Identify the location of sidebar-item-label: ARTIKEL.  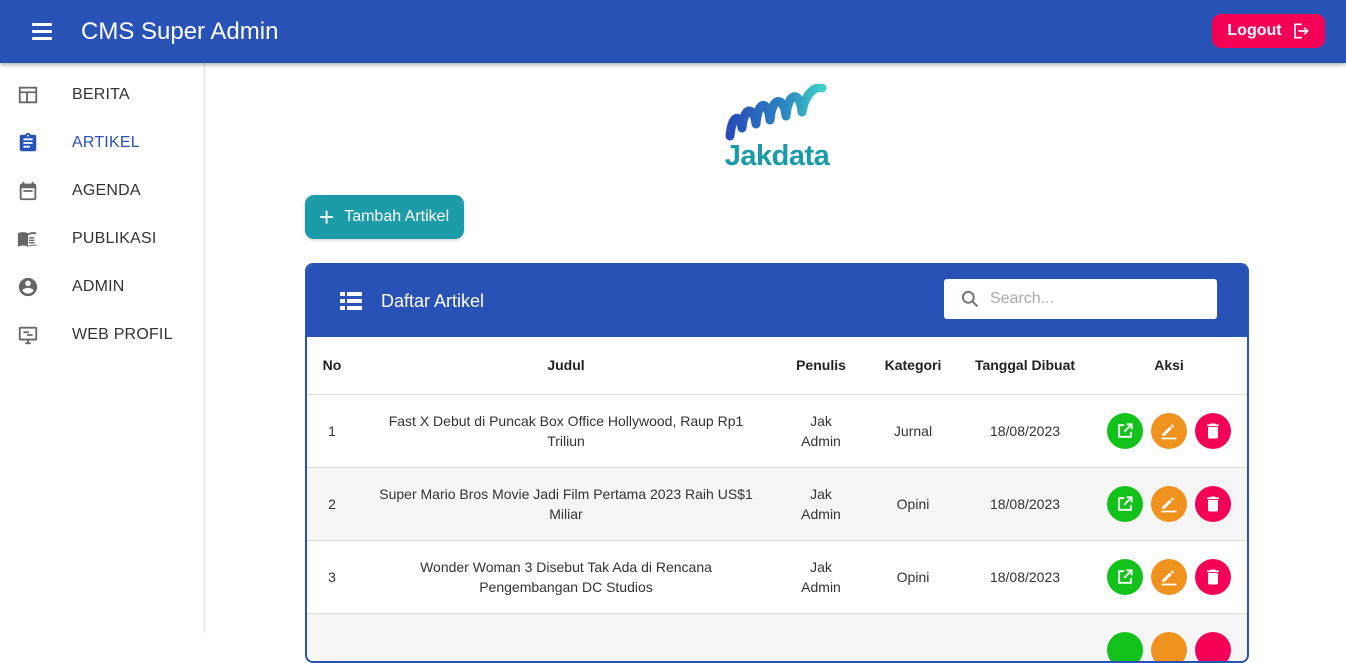
(106, 143).